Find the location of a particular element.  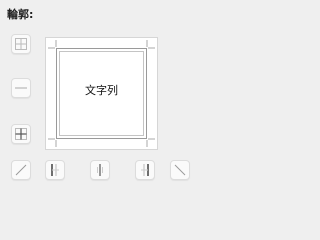

diagonal-up-button is located at coordinates (21, 170).